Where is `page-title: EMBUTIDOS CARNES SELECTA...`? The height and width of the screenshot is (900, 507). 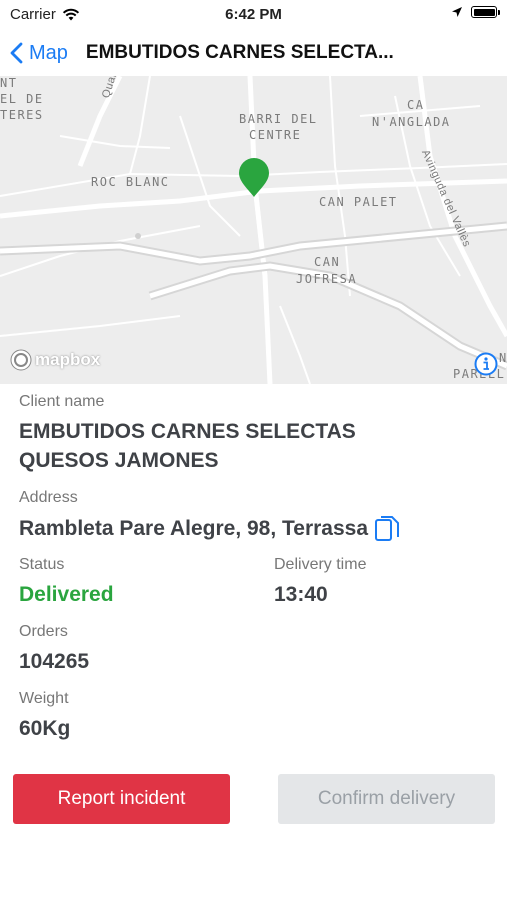 page-title: EMBUTIDOS CARNES SELECTA... is located at coordinates (239, 52).